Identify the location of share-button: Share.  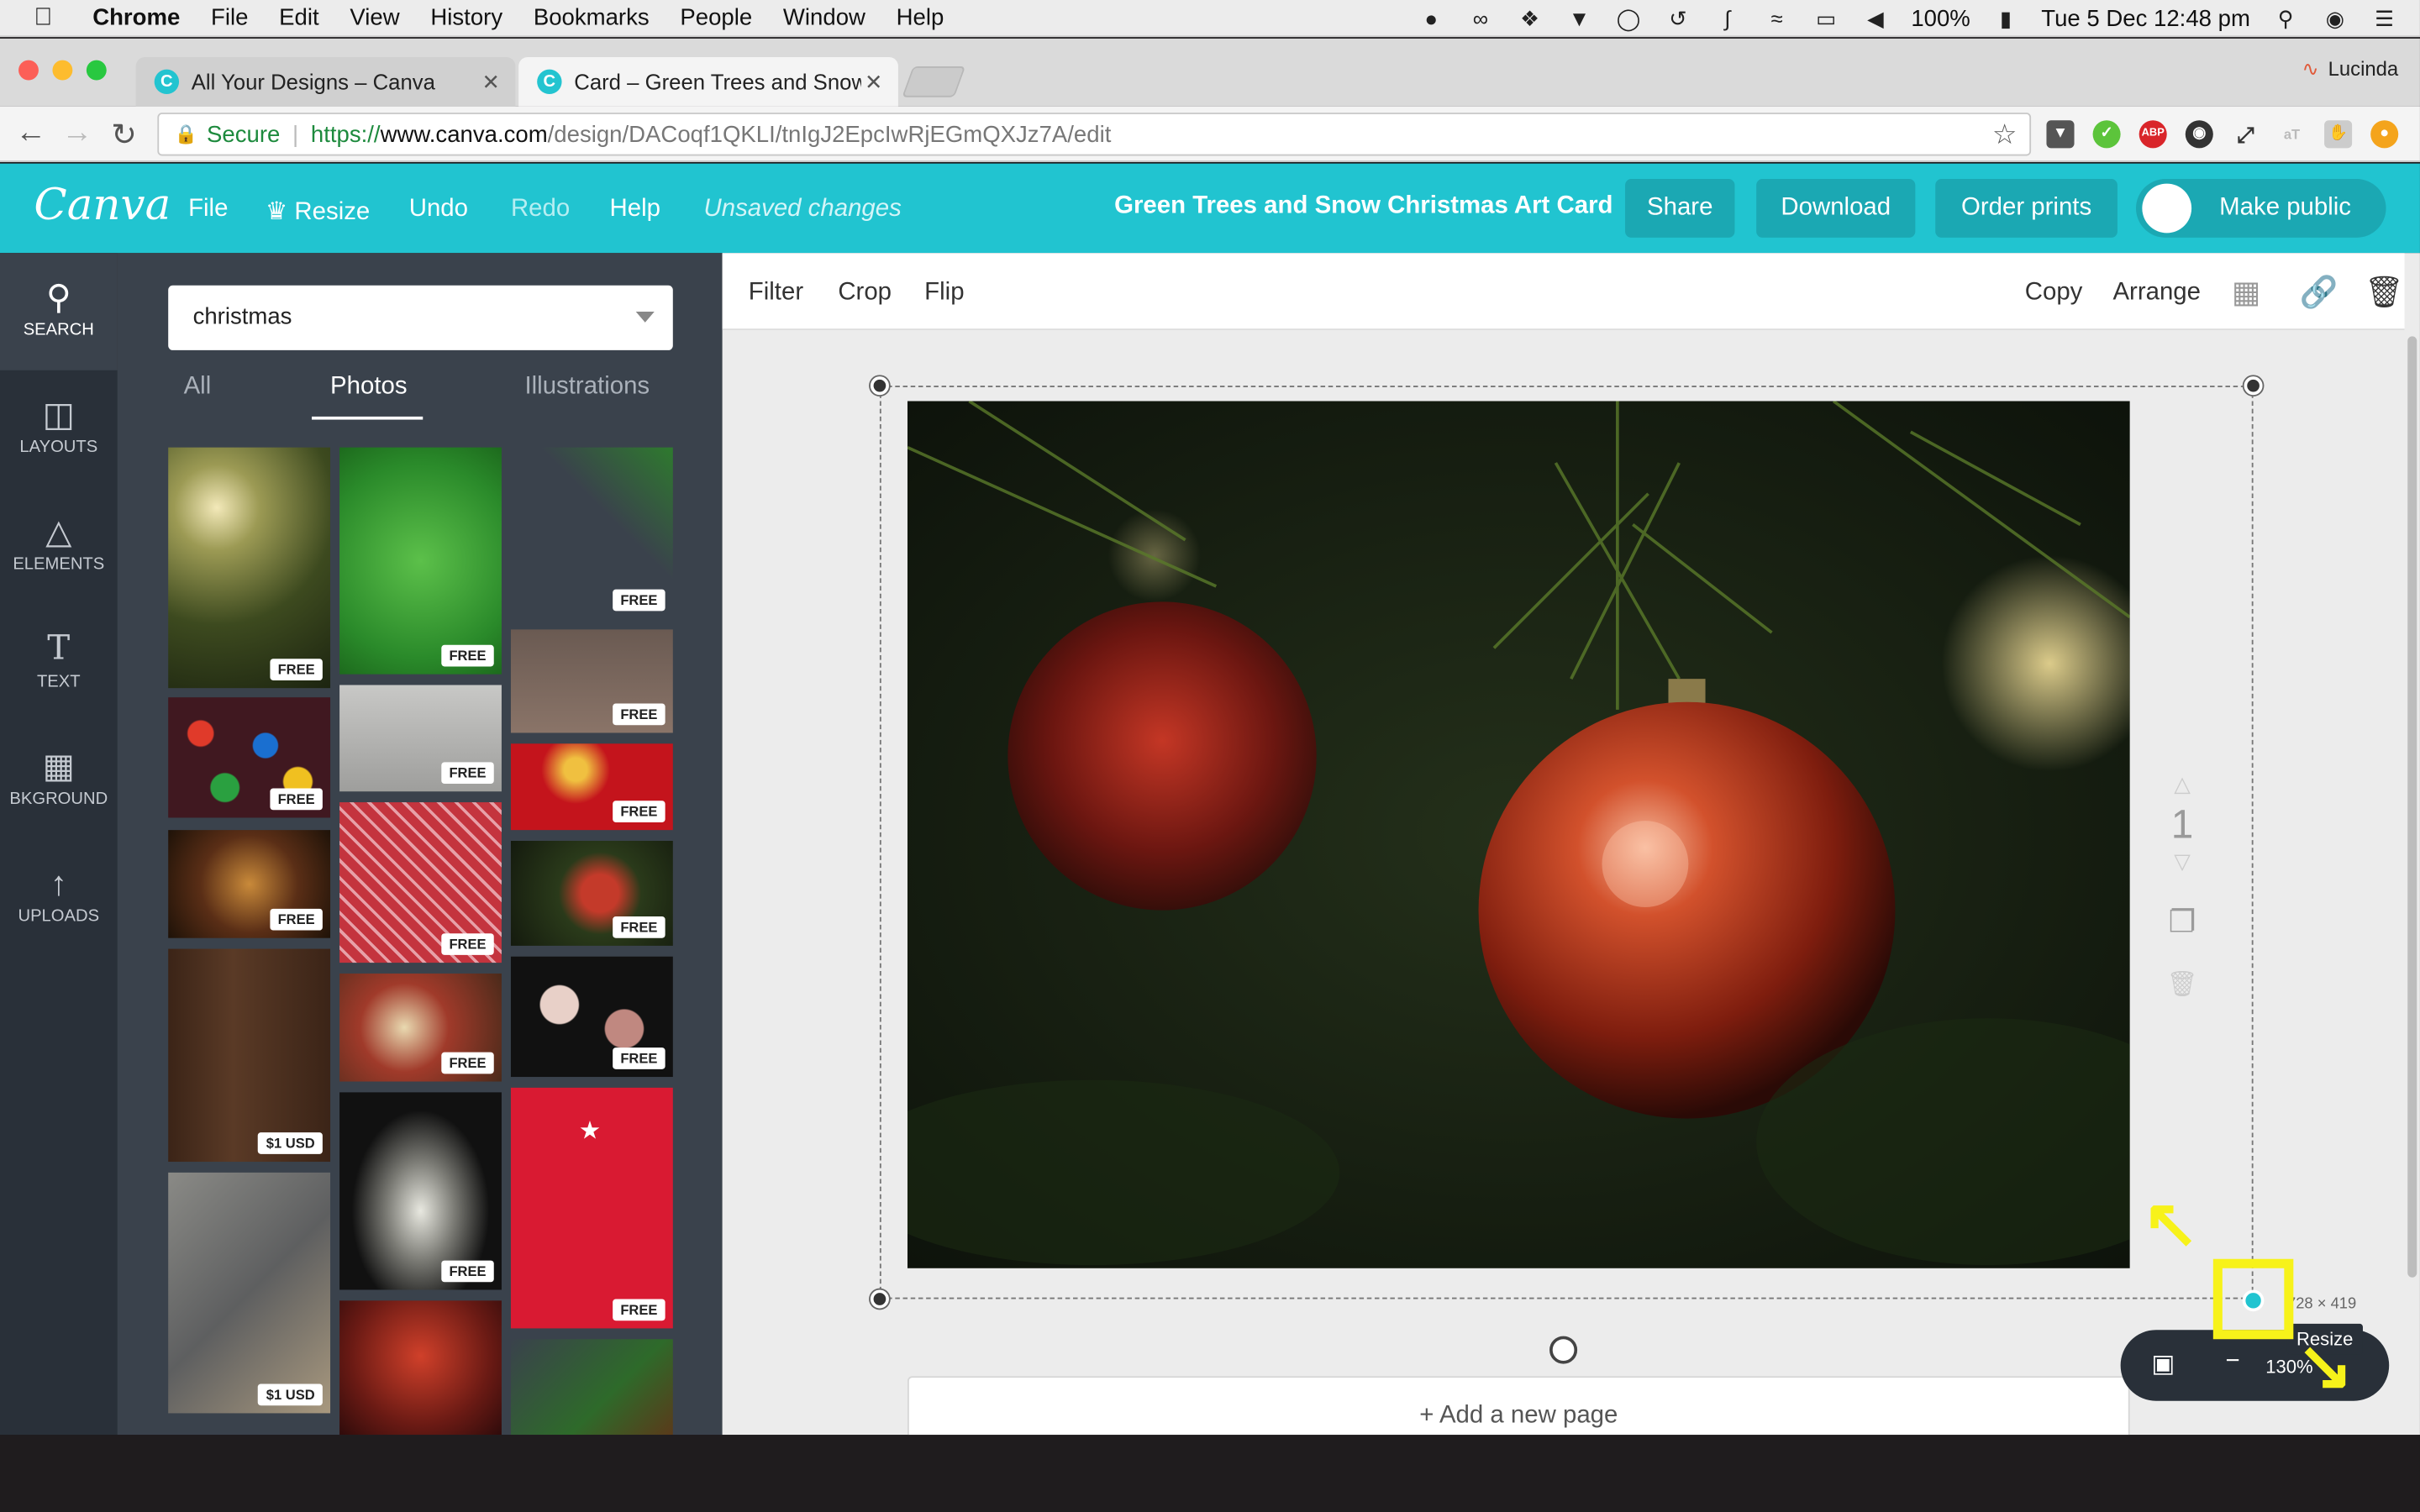
(1680, 208).